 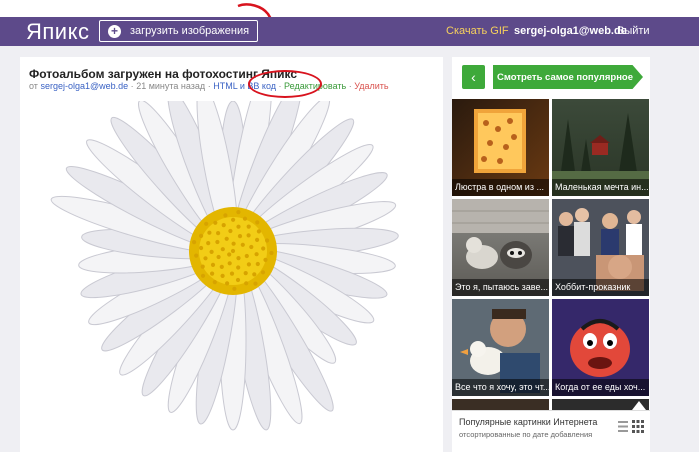 I want to click on meta-prefix: от, so click(x=33, y=86).